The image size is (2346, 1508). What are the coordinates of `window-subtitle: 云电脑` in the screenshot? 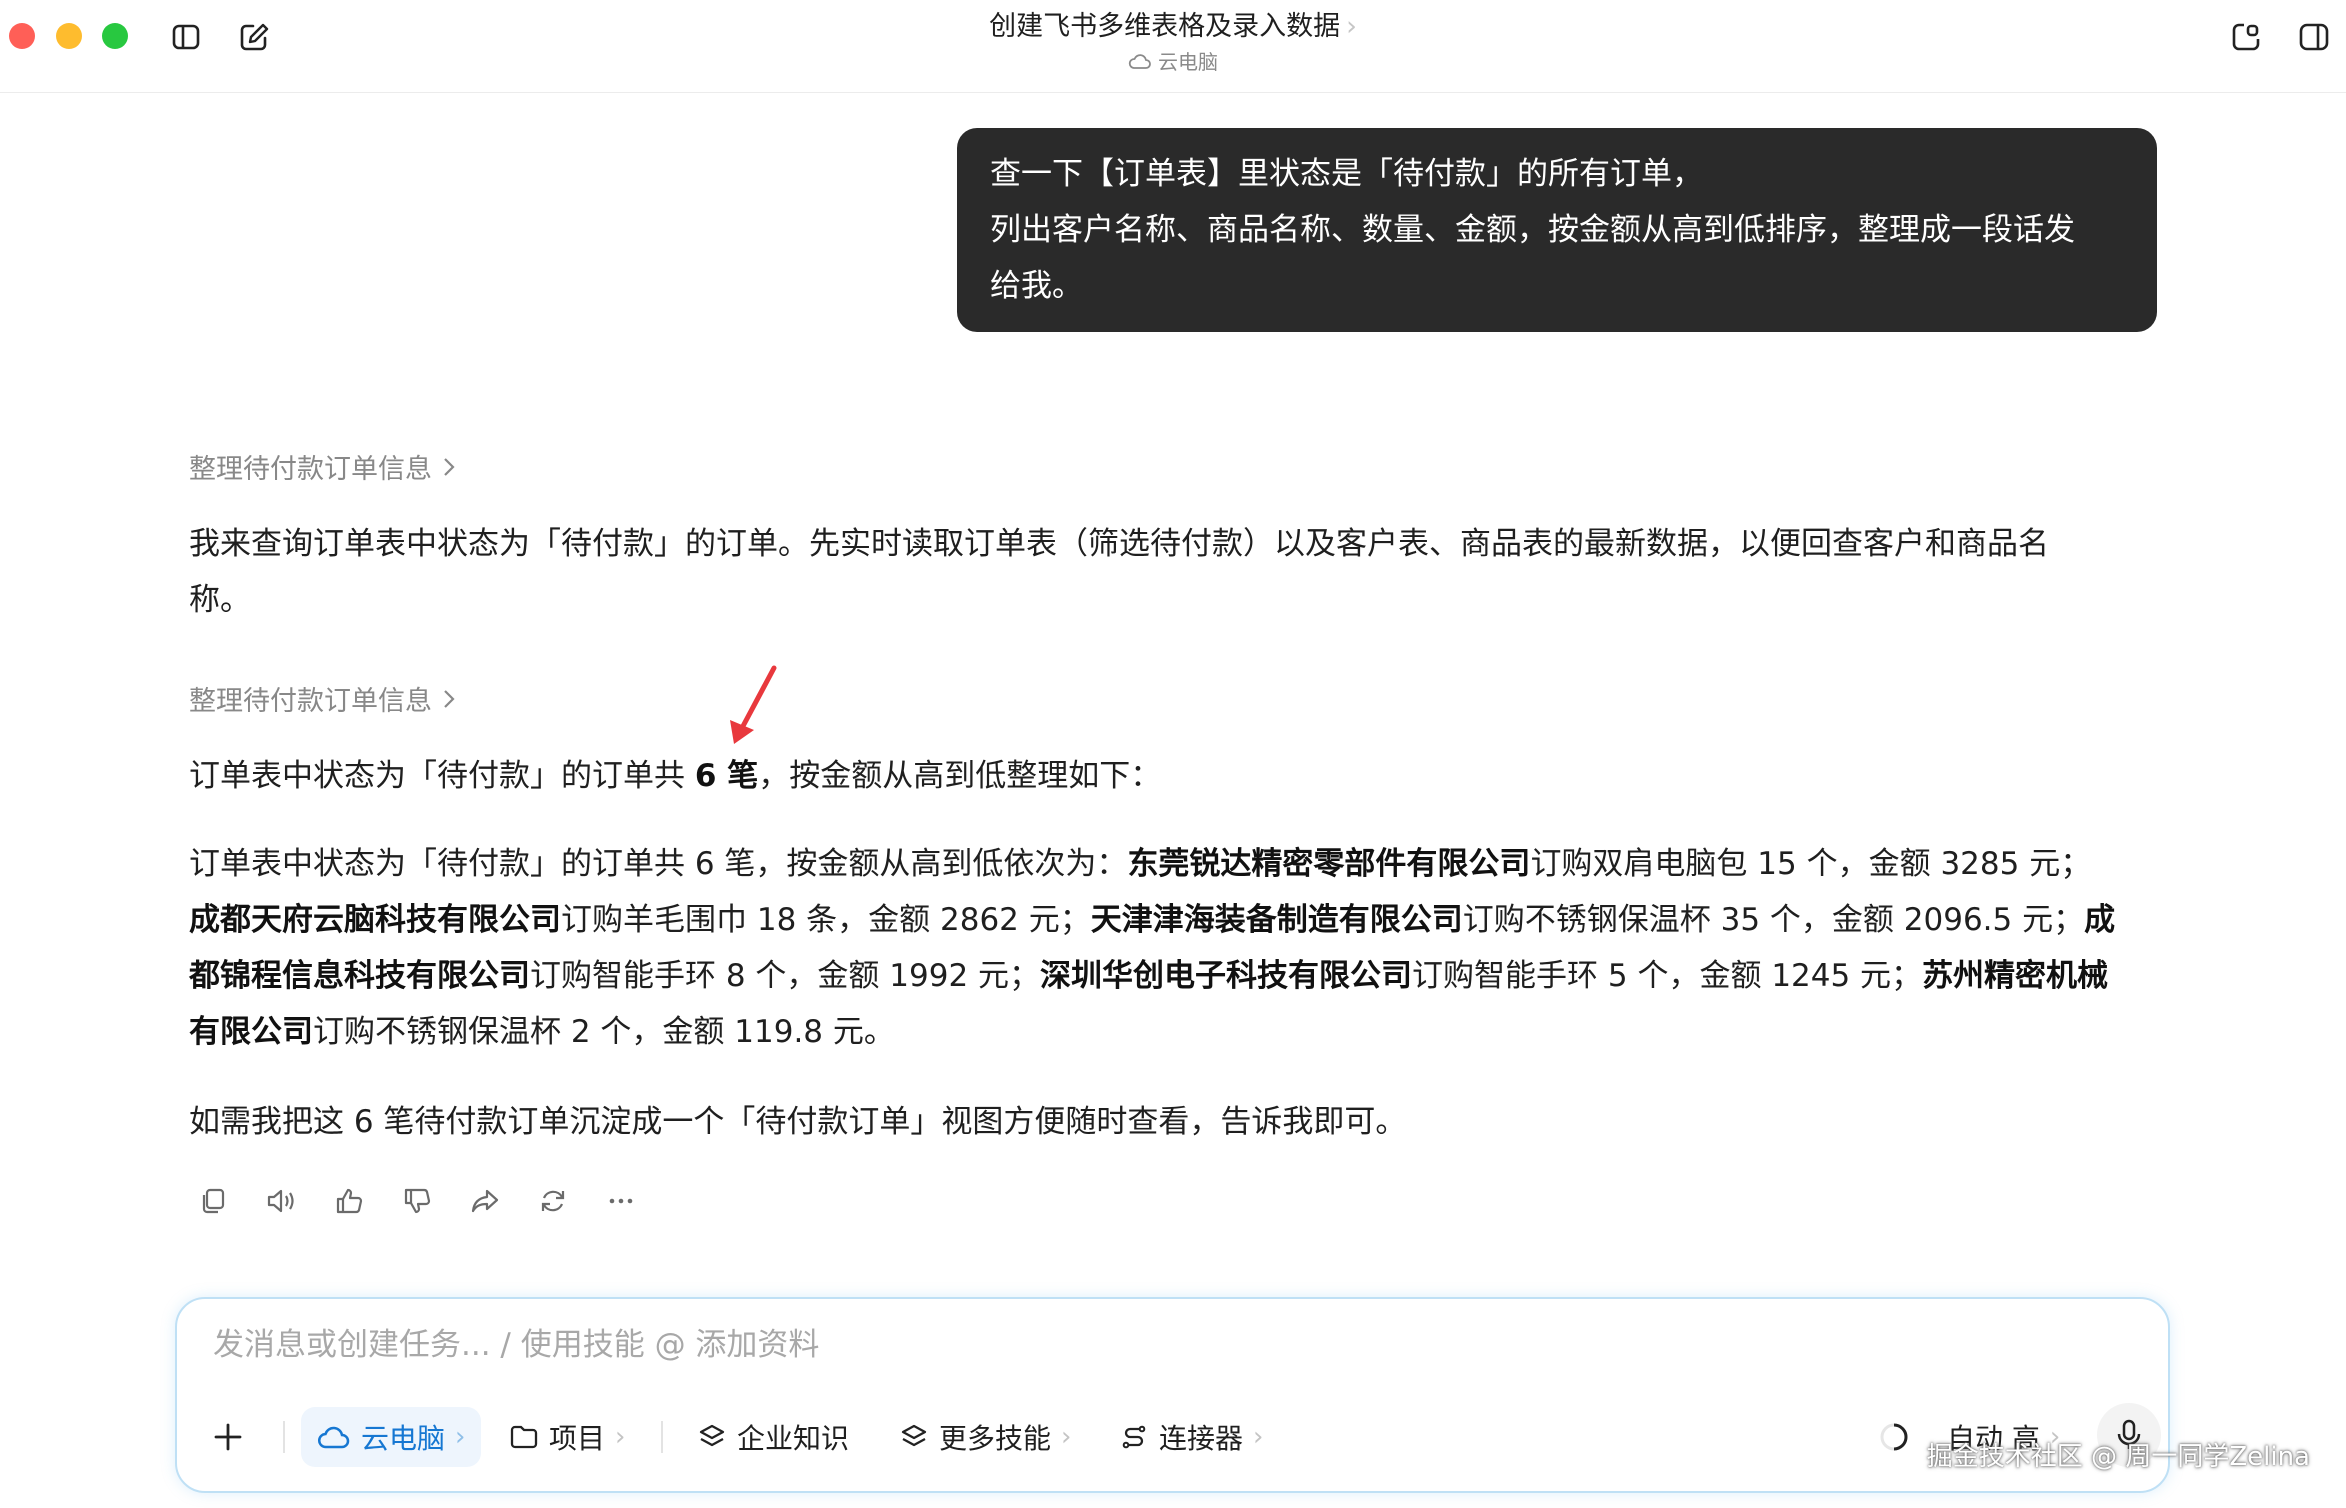 It's located at (1173, 60).